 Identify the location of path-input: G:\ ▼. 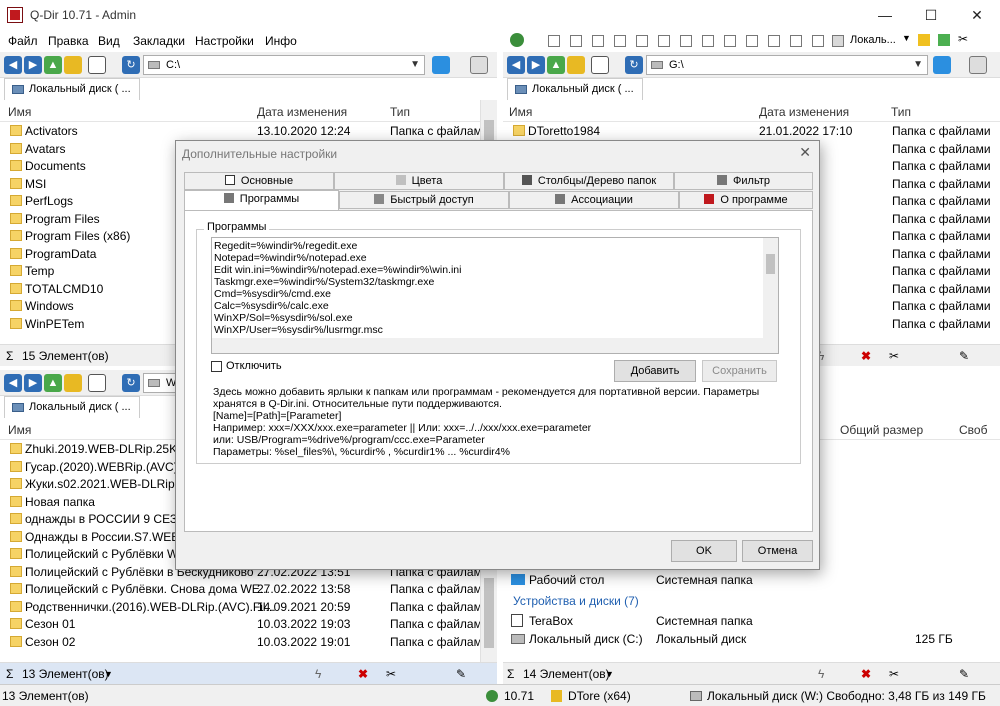
(787, 65).